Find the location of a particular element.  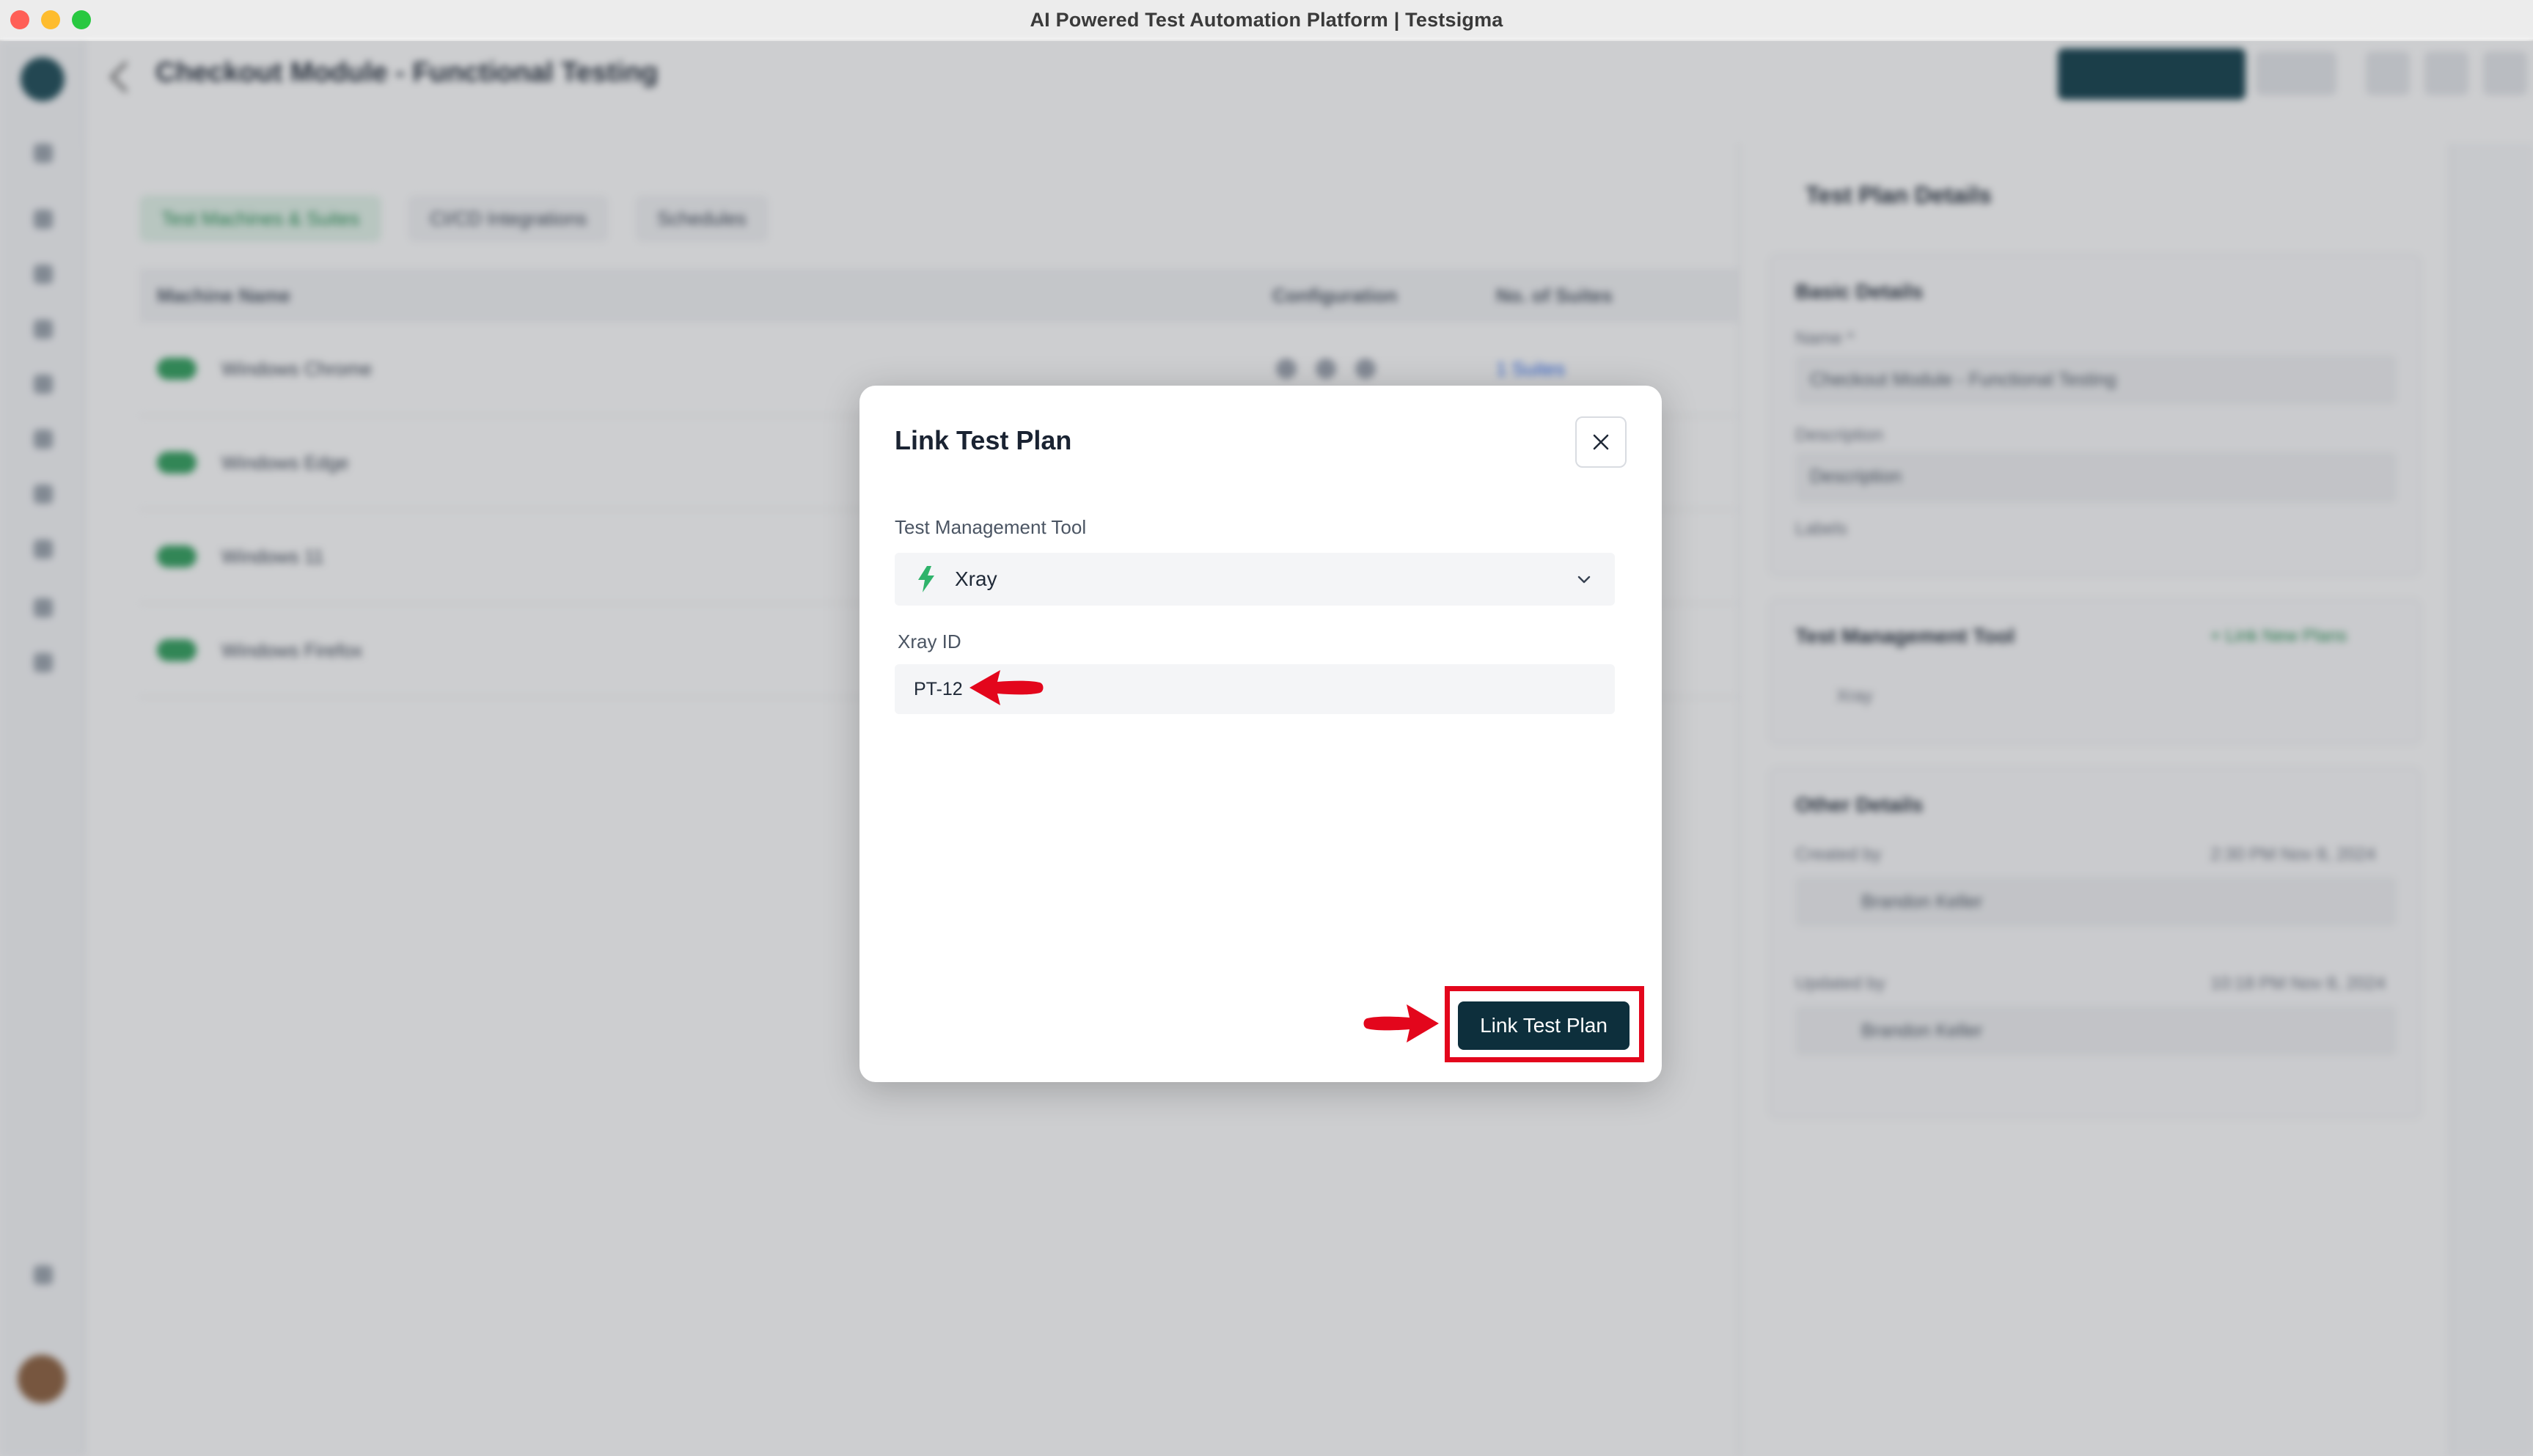

tm-tool-select: Xray is located at coordinates (1255, 579).